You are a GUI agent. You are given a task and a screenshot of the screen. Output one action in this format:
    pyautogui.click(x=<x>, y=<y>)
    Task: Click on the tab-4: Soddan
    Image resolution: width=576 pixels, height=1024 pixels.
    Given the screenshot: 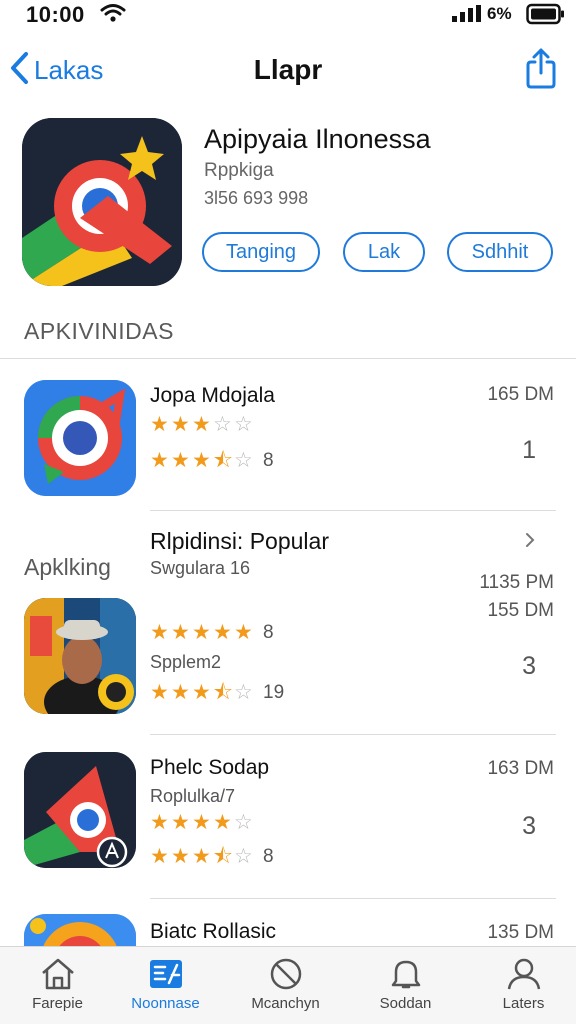 What is the action you would take?
    pyautogui.click(x=405, y=985)
    